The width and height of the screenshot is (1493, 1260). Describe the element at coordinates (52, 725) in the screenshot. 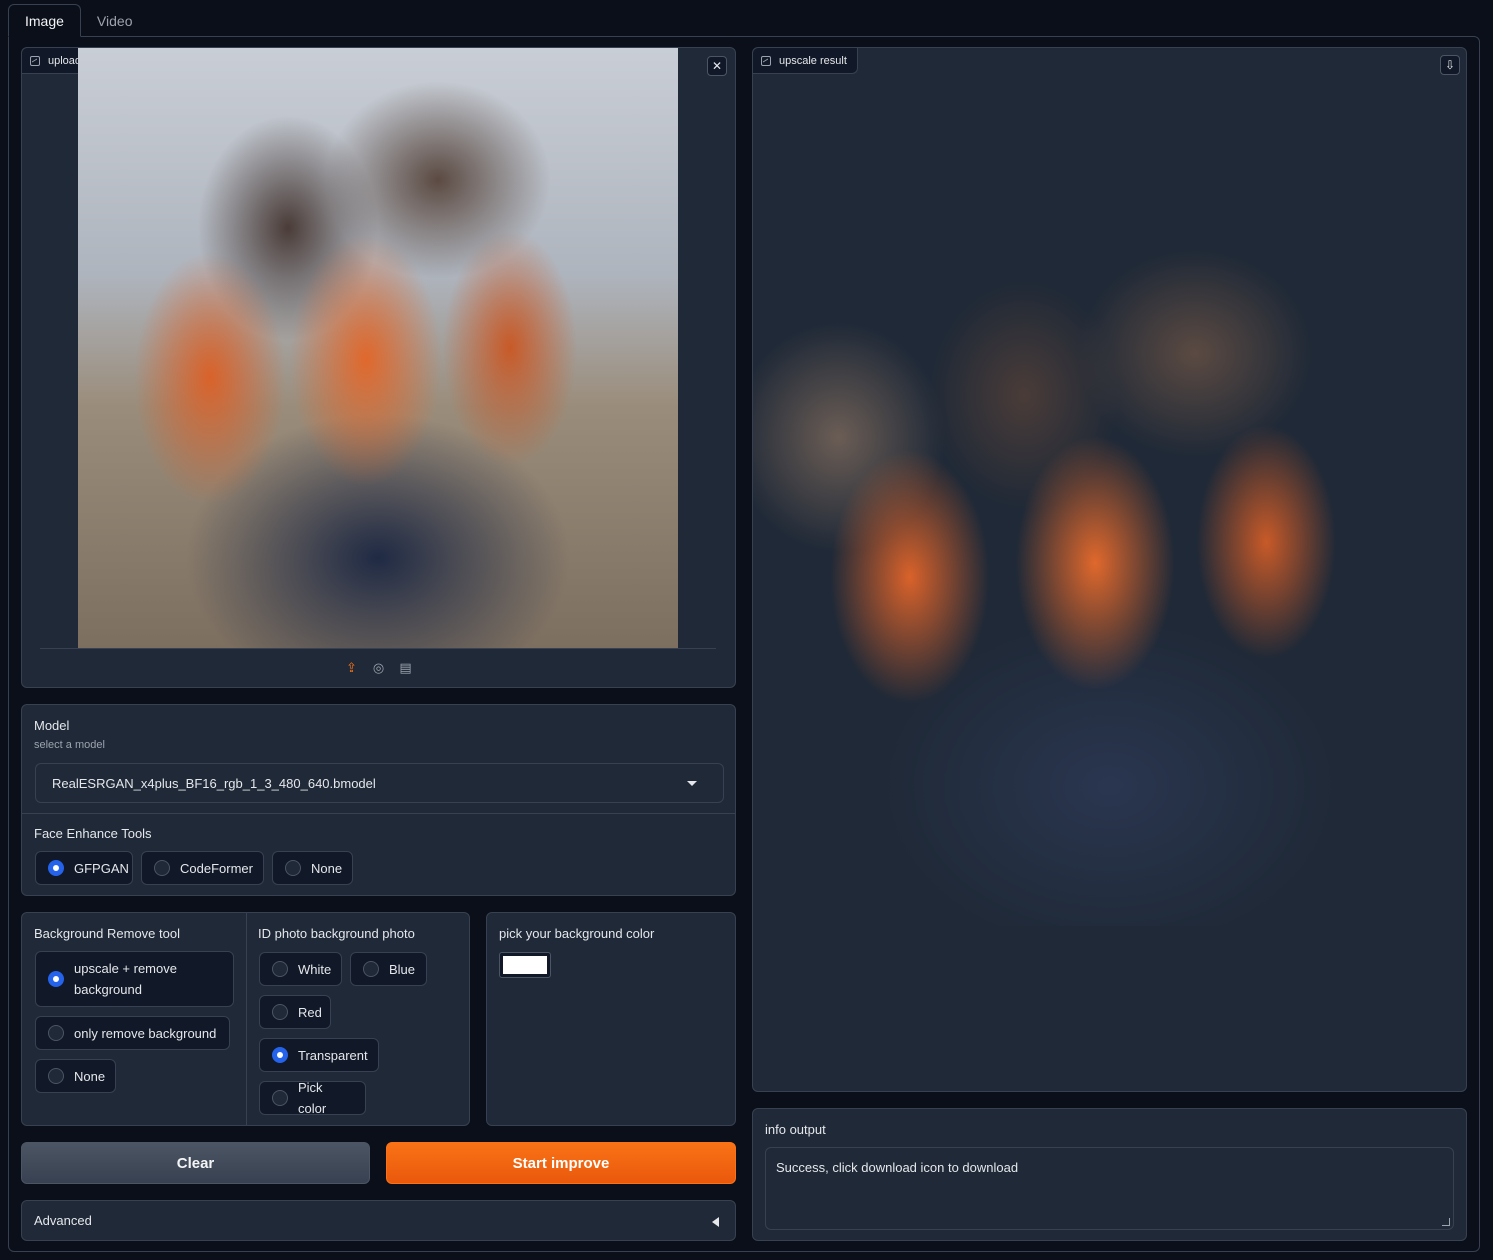

I see `model-label: Model` at that location.